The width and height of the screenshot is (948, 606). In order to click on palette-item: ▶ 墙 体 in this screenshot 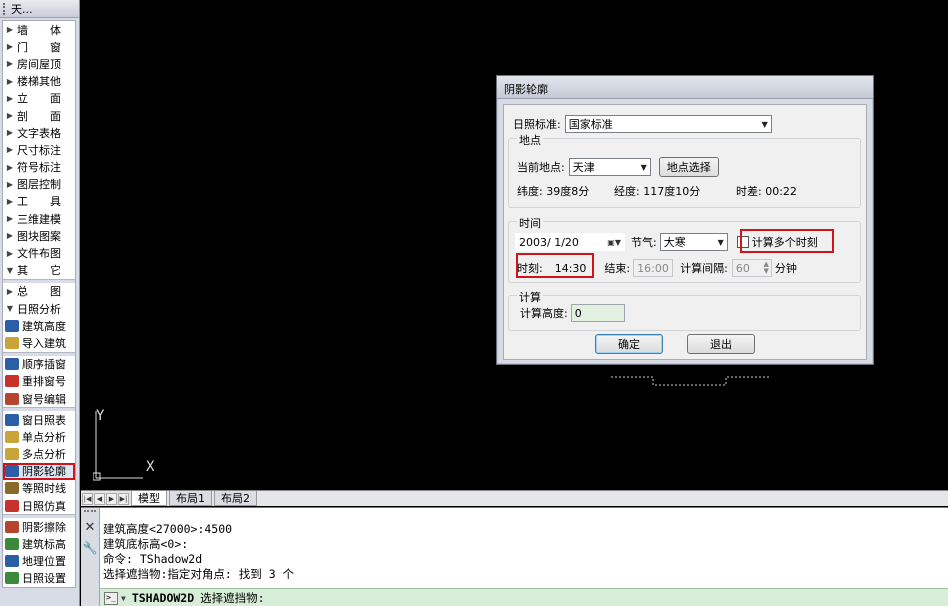, I will do `click(39, 29)`.